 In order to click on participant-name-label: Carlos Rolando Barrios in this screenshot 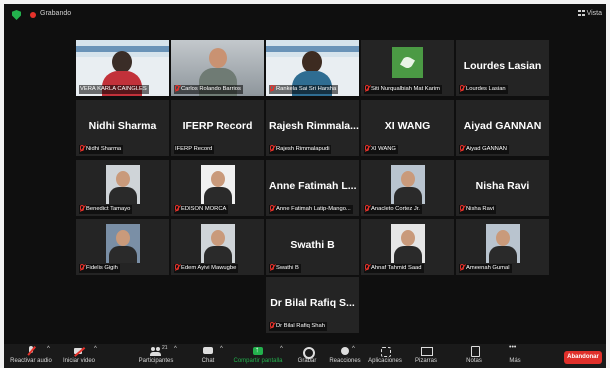, I will do `click(208, 89)`.